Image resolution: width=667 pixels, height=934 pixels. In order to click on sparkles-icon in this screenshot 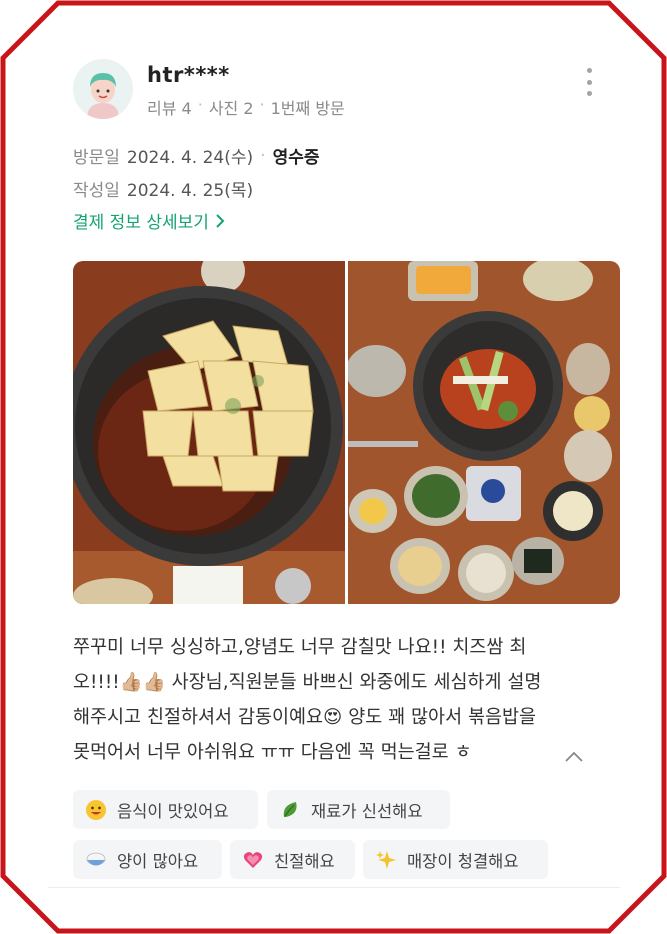, I will do `click(386, 859)`.